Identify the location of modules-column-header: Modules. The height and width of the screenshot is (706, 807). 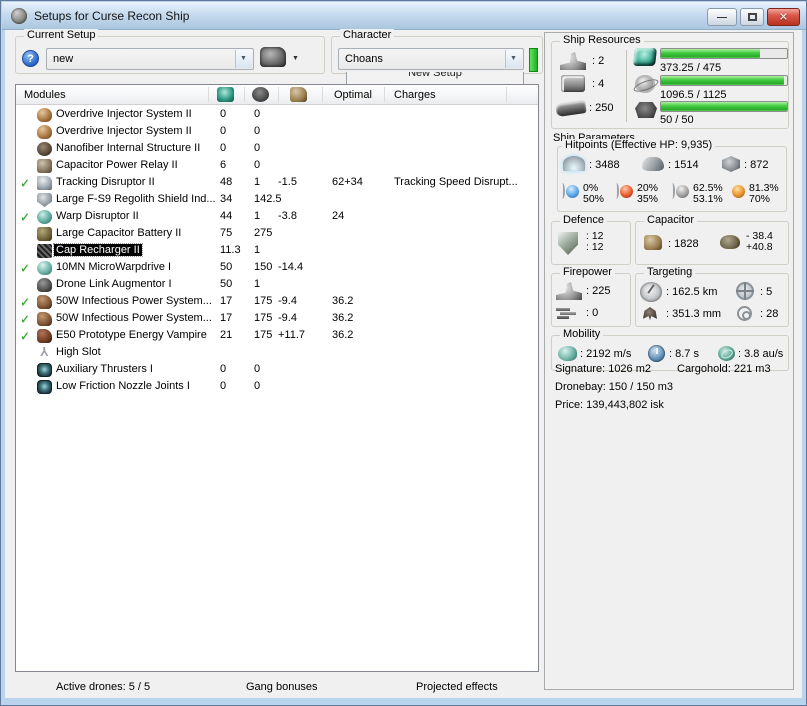
(45, 95).